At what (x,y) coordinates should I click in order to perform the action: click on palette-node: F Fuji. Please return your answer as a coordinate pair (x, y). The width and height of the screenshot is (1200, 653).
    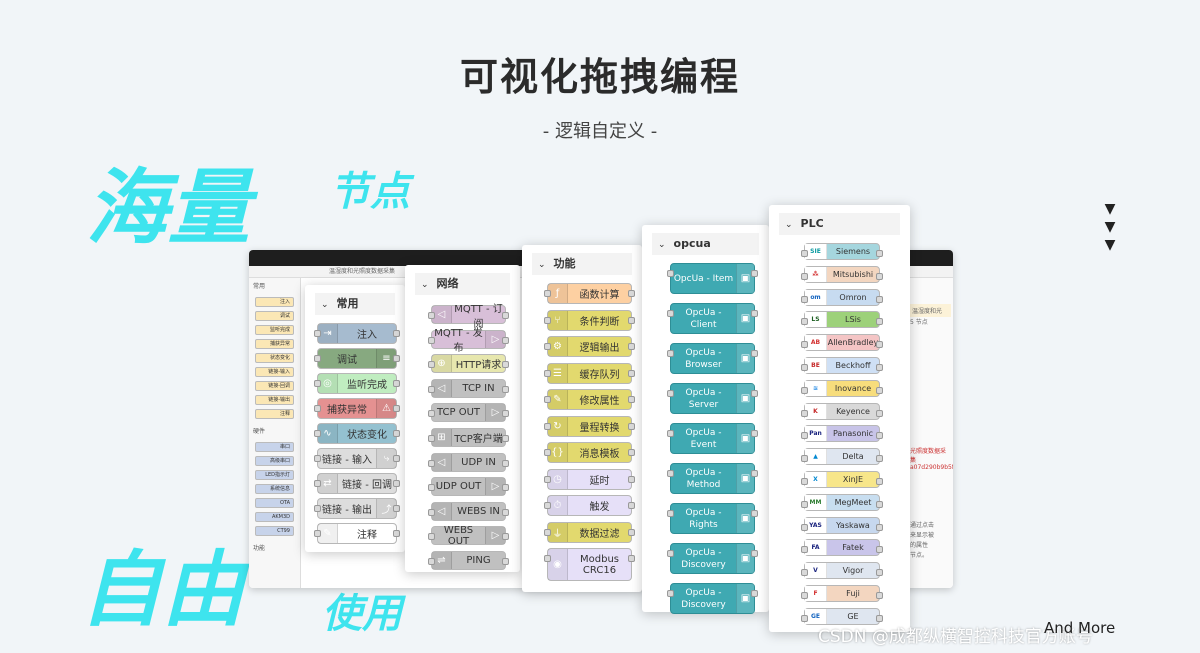
    Looking at the image, I should click on (842, 593).